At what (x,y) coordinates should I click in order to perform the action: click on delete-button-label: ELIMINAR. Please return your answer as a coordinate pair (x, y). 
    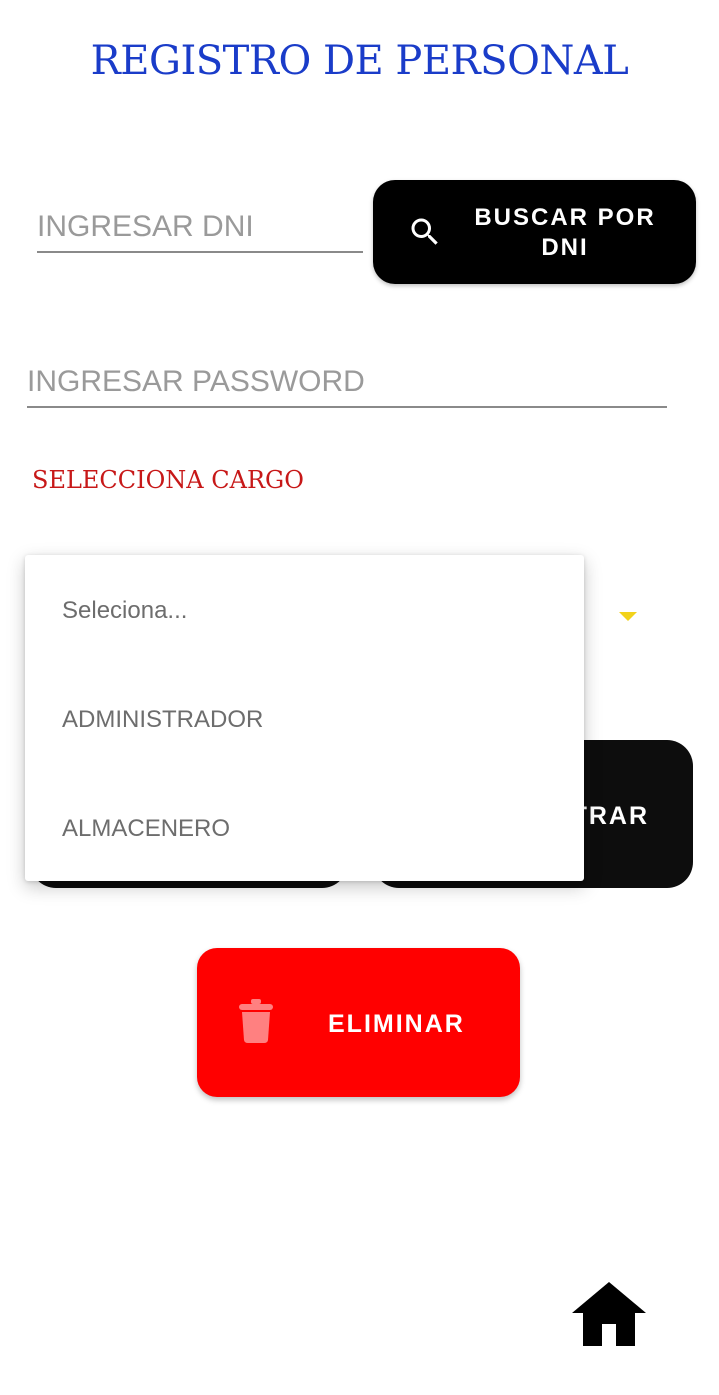
    Looking at the image, I should click on (396, 1024).